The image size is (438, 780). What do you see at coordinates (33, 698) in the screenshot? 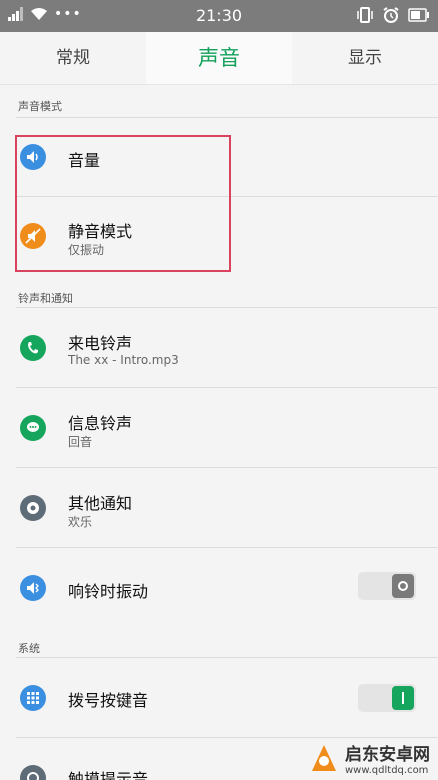
I see `dialpad-icon` at bounding box center [33, 698].